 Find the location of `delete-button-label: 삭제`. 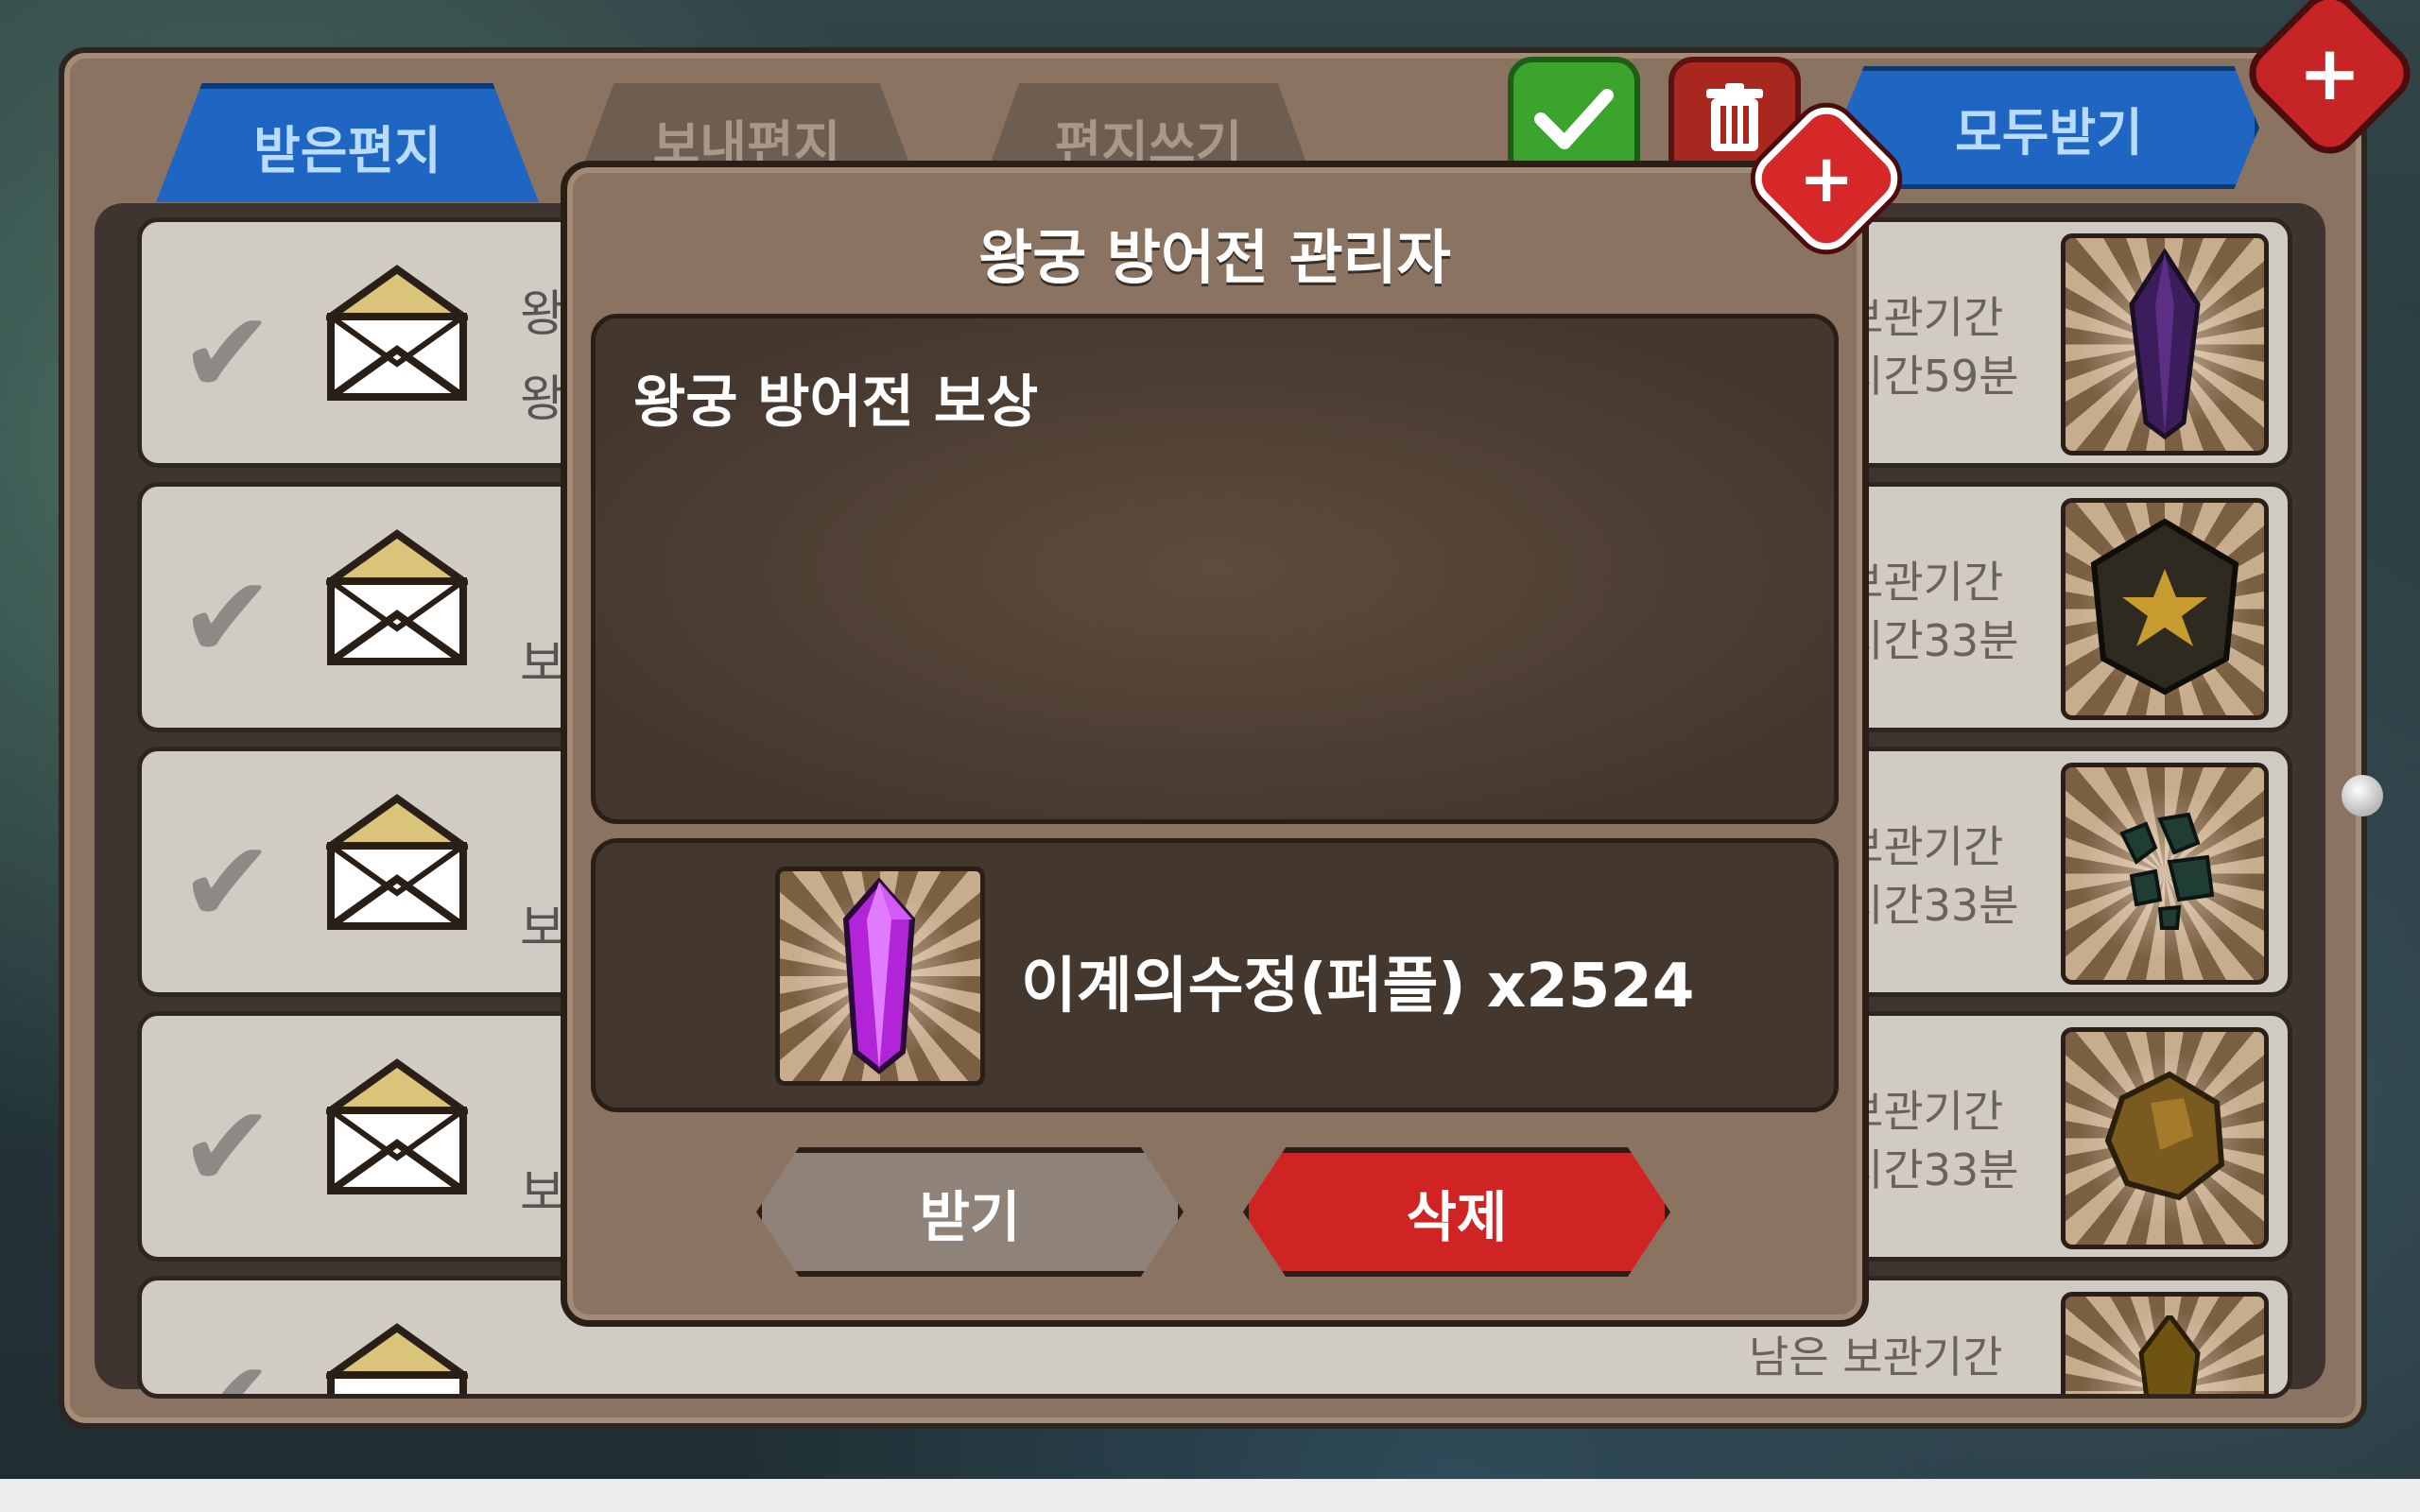

delete-button-label: 삭제 is located at coordinates (1457, 1216).